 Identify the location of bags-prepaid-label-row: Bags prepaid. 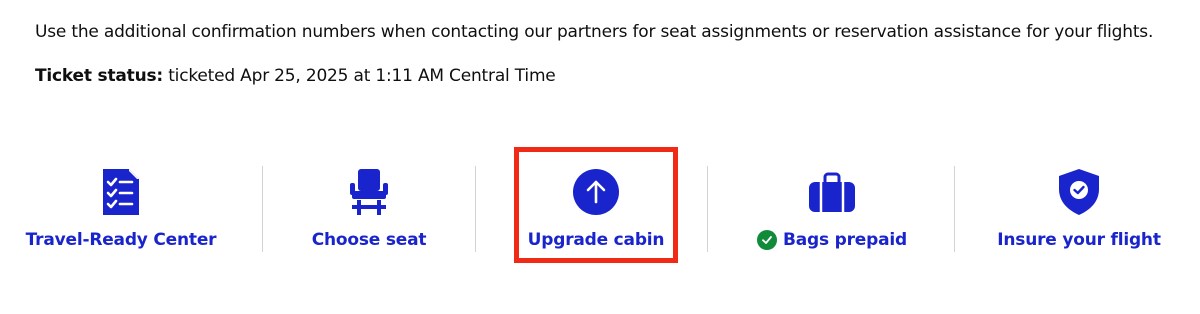
(832, 240).